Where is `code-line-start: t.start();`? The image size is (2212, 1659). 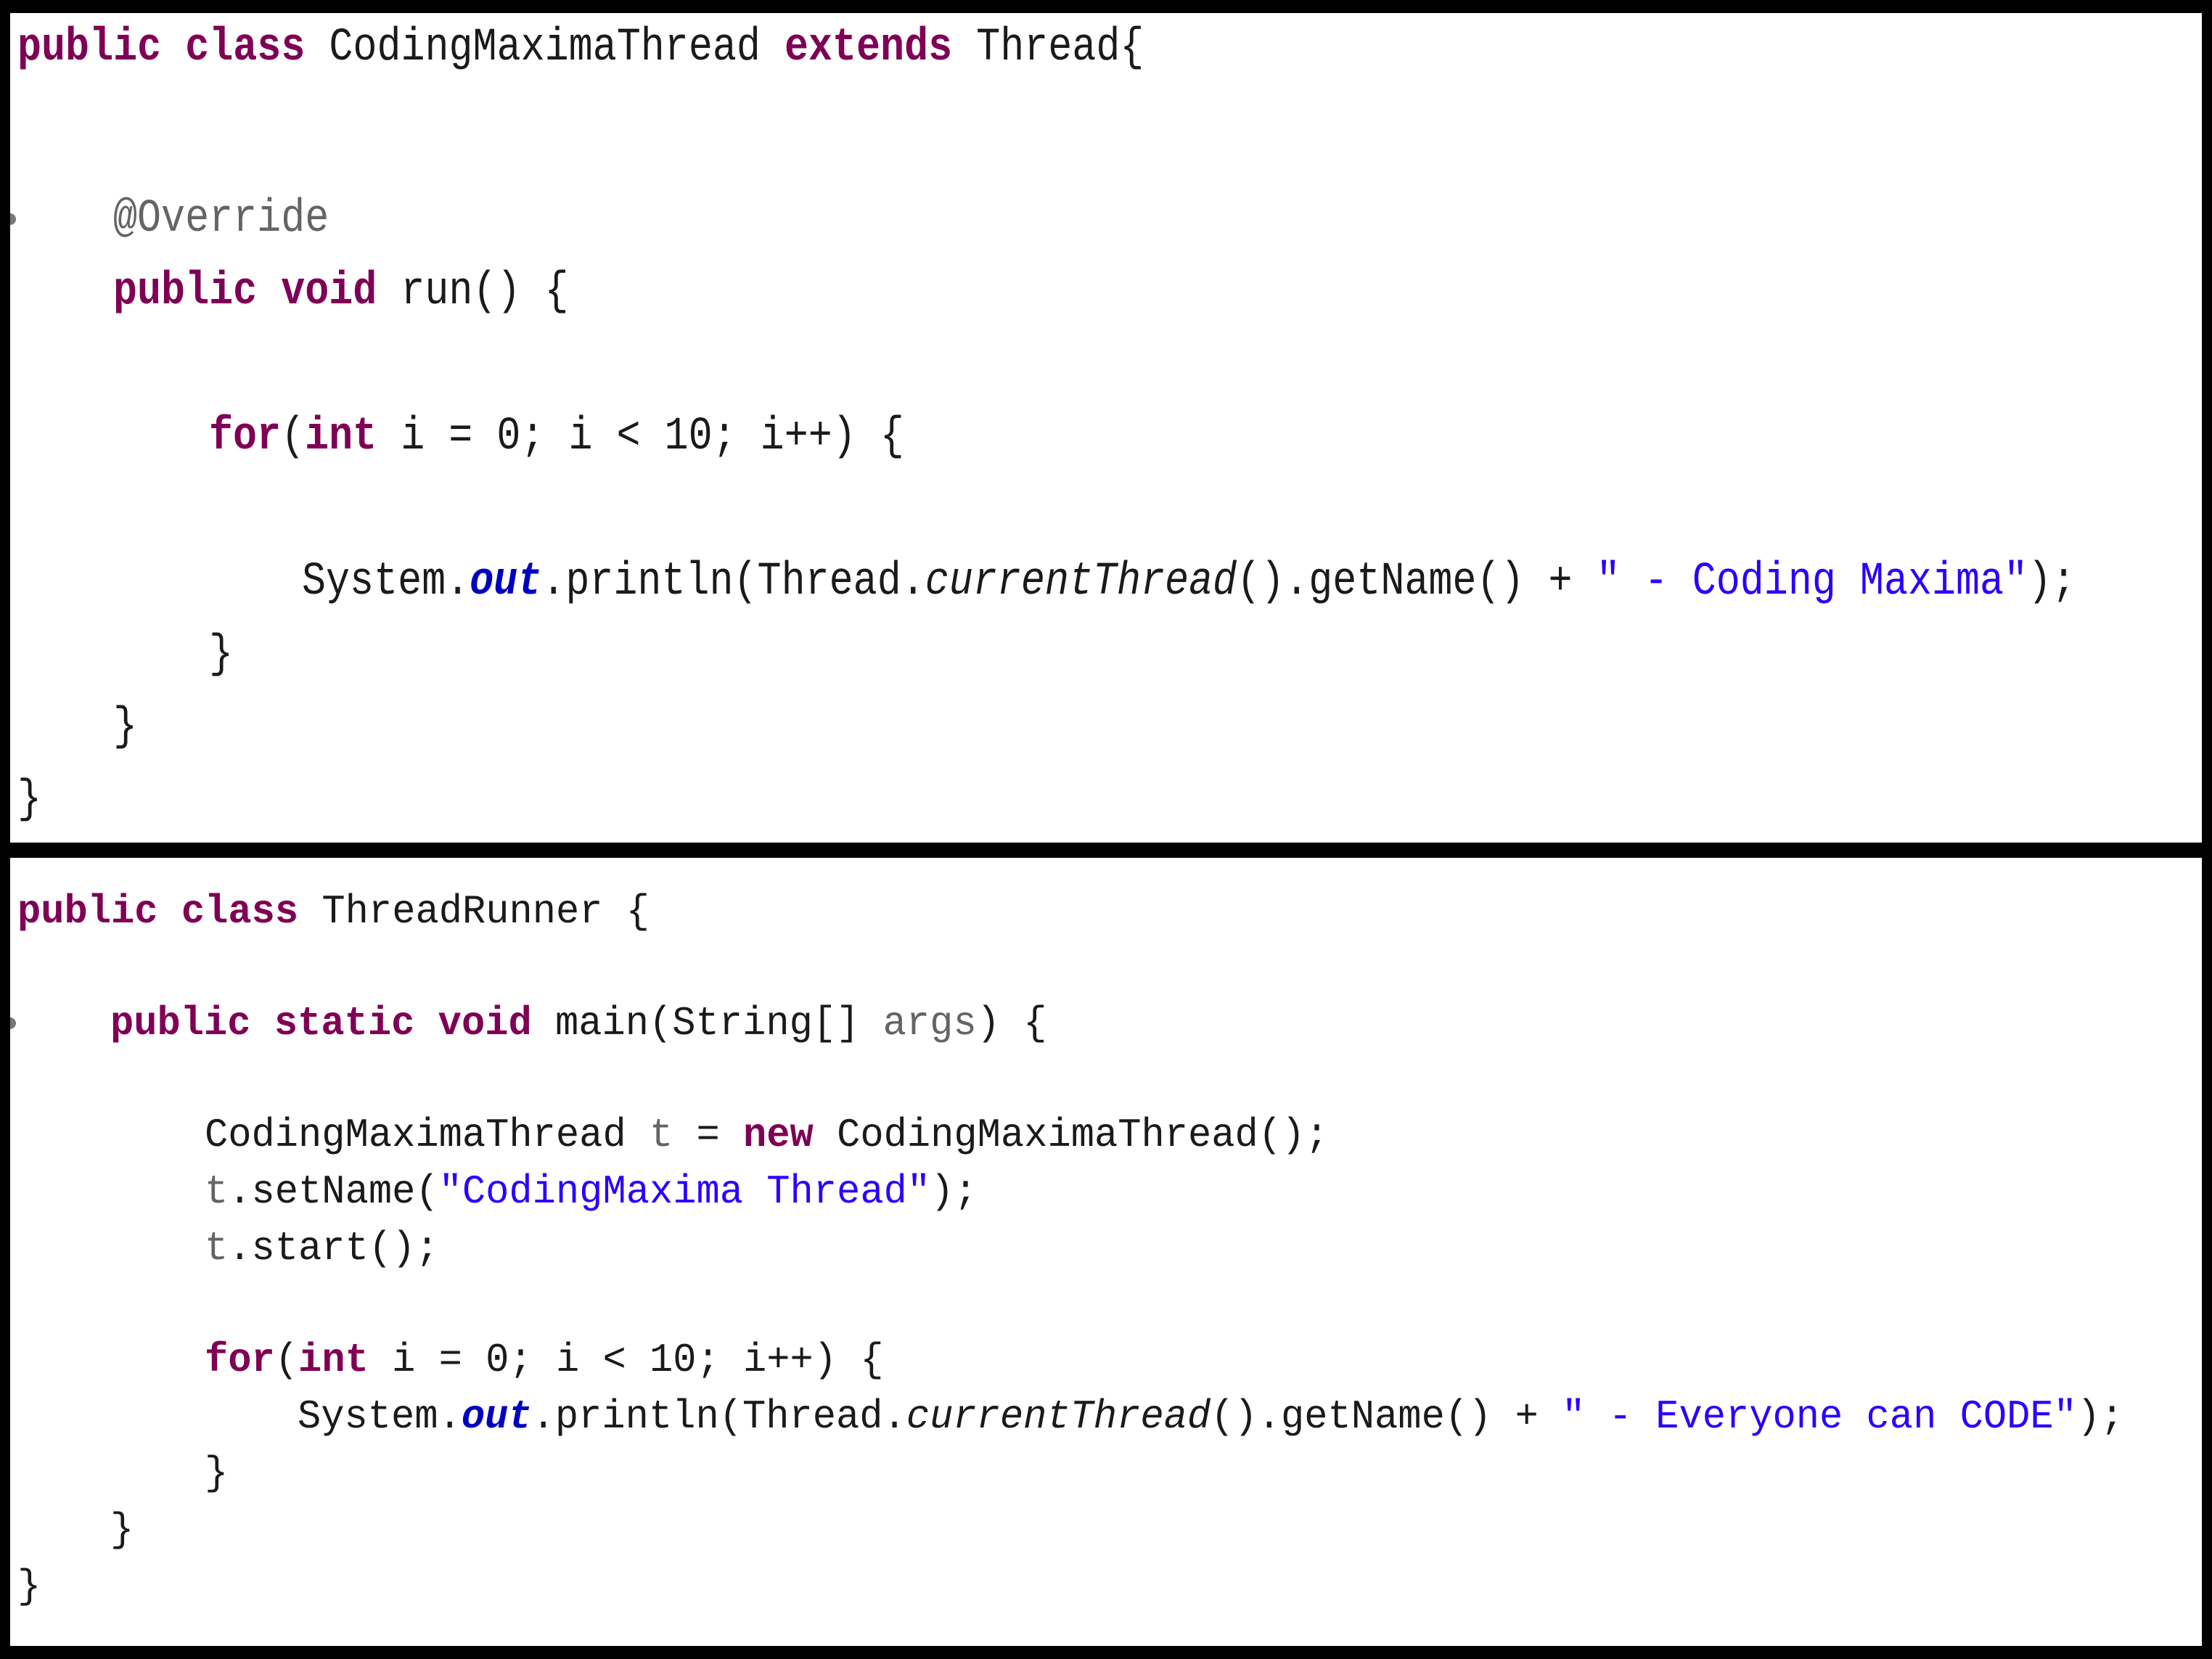 code-line-start: t.start(); is located at coordinates (322, 1248).